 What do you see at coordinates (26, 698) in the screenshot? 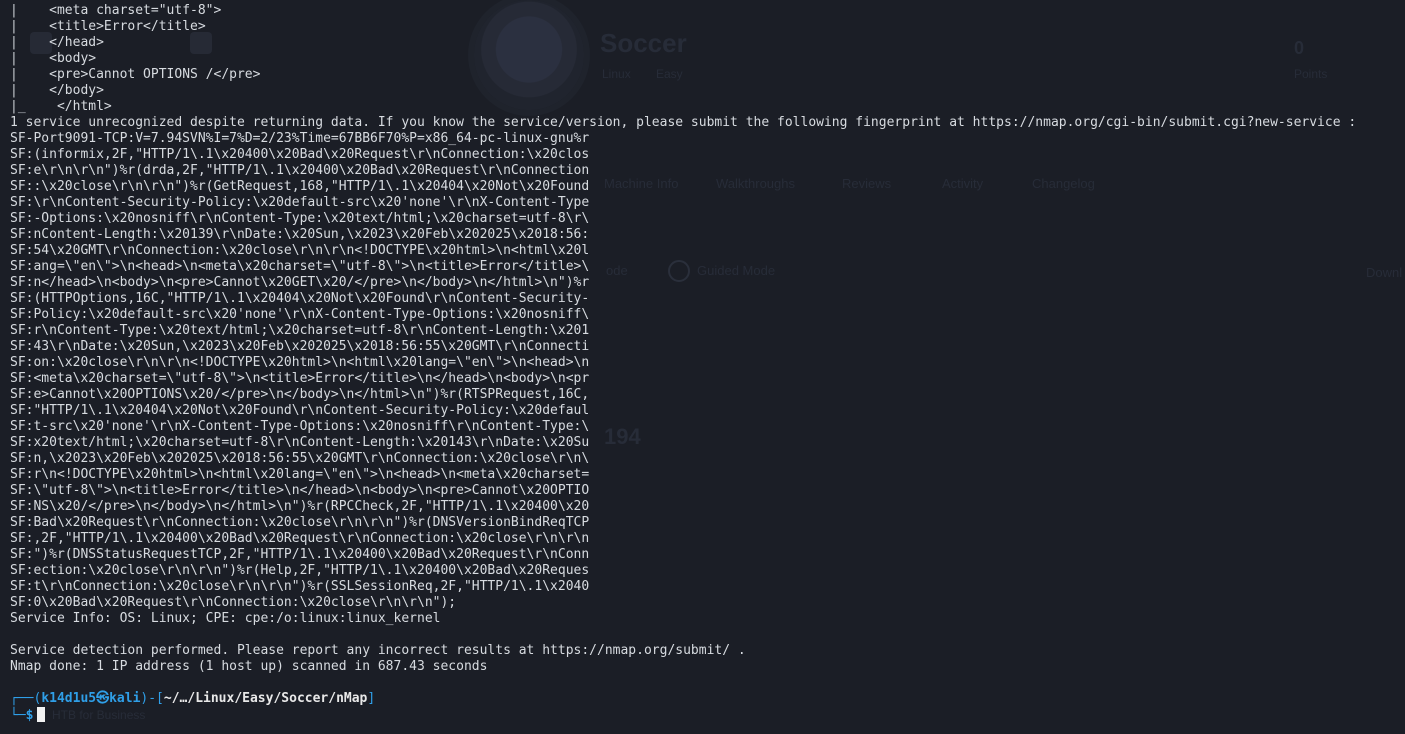
I see `prompt-open: ┌──(` at bounding box center [26, 698].